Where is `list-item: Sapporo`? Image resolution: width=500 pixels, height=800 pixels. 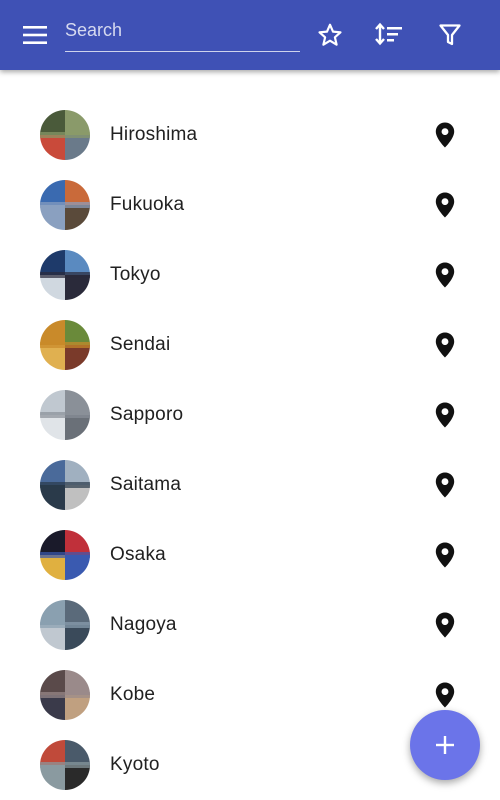
list-item: Sapporo is located at coordinates (250, 415).